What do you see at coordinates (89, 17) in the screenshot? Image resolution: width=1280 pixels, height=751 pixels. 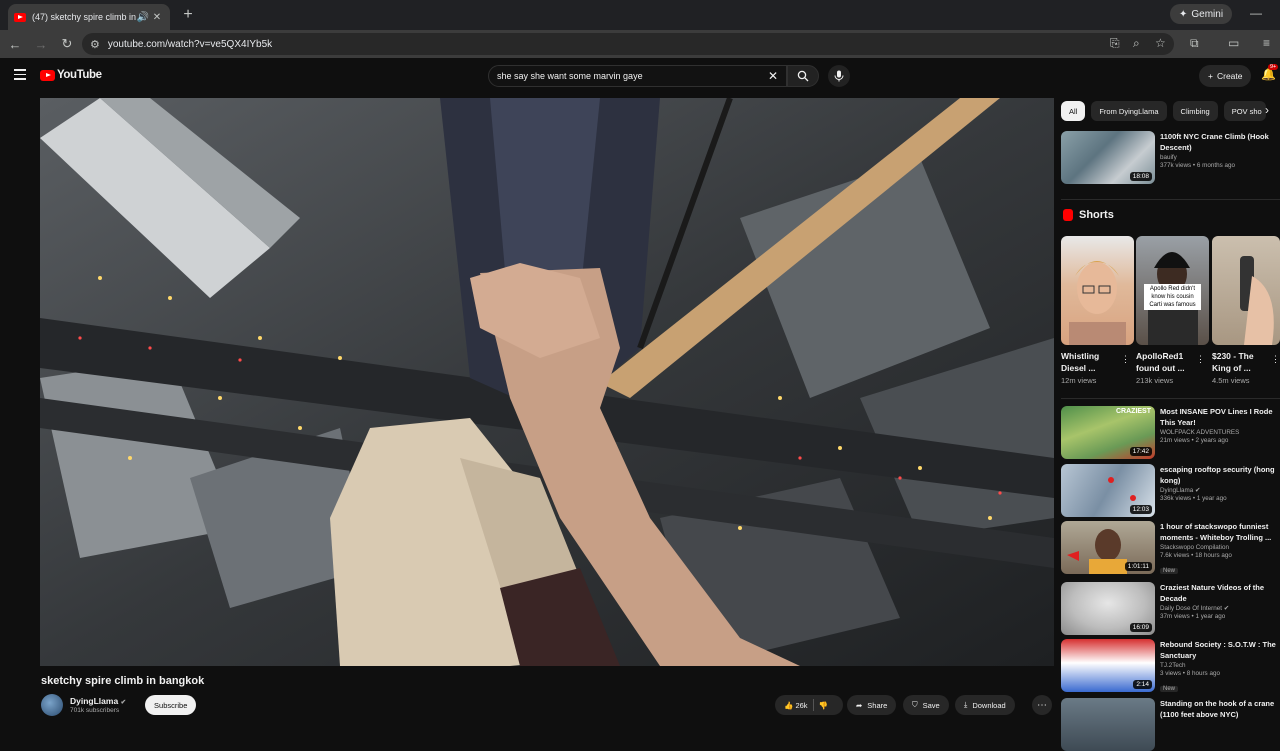 I see `browser-tab: (47) sketchy spire climb in b 🔊 ✕` at bounding box center [89, 17].